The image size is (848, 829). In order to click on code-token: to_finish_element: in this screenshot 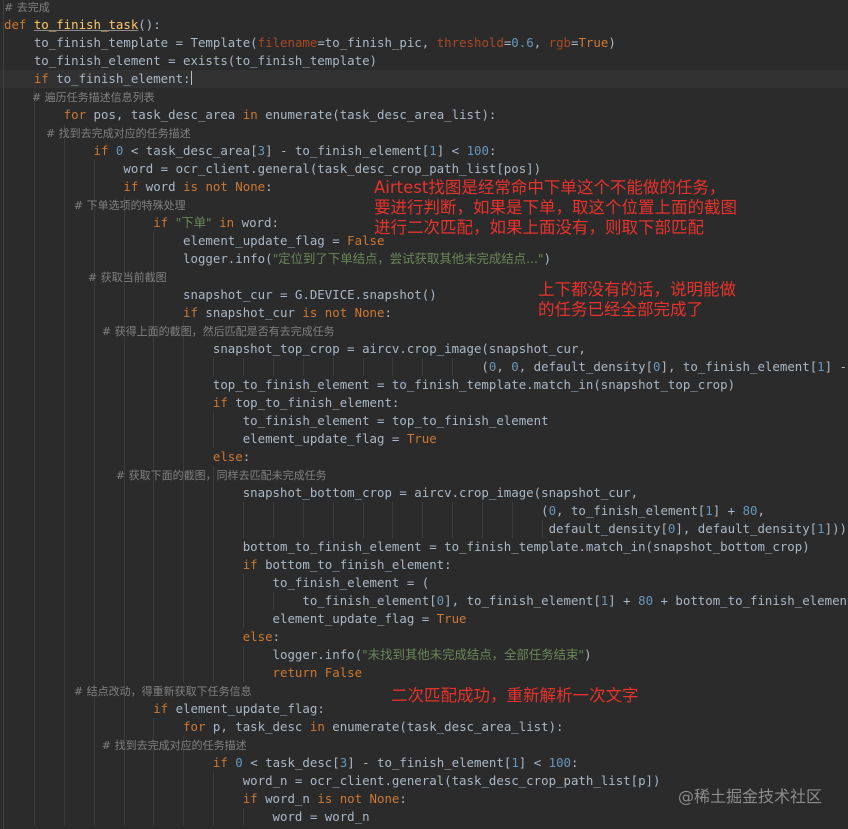, I will do `click(123, 78)`.